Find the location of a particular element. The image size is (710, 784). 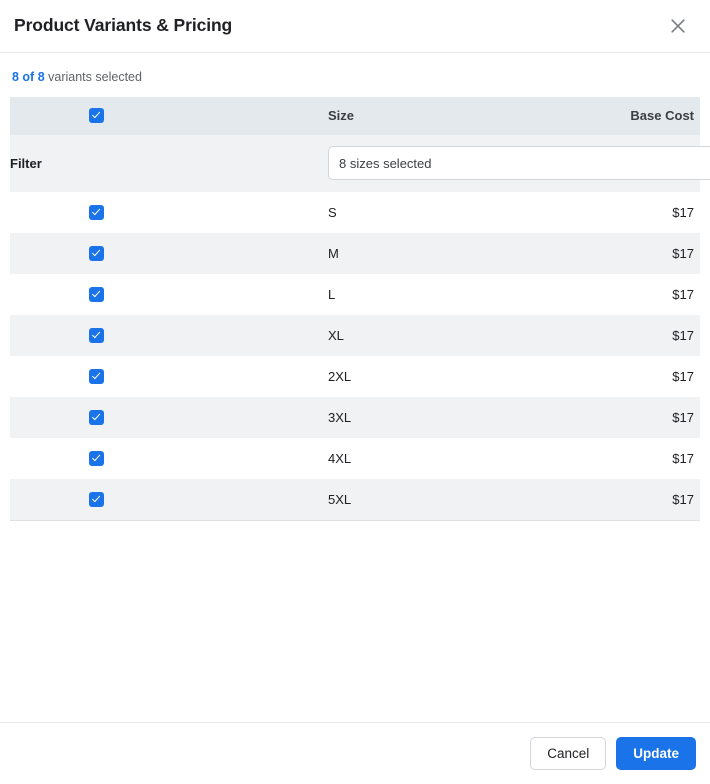

table-row: S $17 is located at coordinates (355, 212).